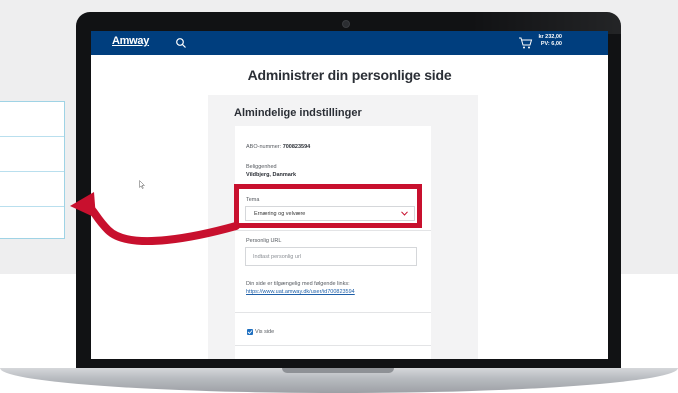 The width and height of the screenshot is (678, 393). Describe the element at coordinates (130, 41) in the screenshot. I see `amway-logo: Amway` at that location.